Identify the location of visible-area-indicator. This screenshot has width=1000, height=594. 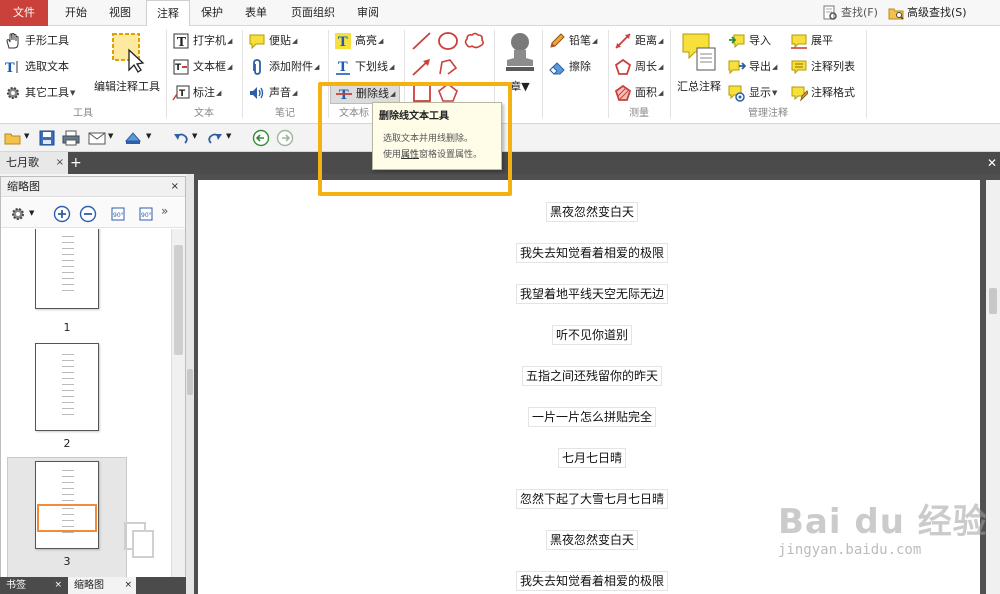
(67, 518).